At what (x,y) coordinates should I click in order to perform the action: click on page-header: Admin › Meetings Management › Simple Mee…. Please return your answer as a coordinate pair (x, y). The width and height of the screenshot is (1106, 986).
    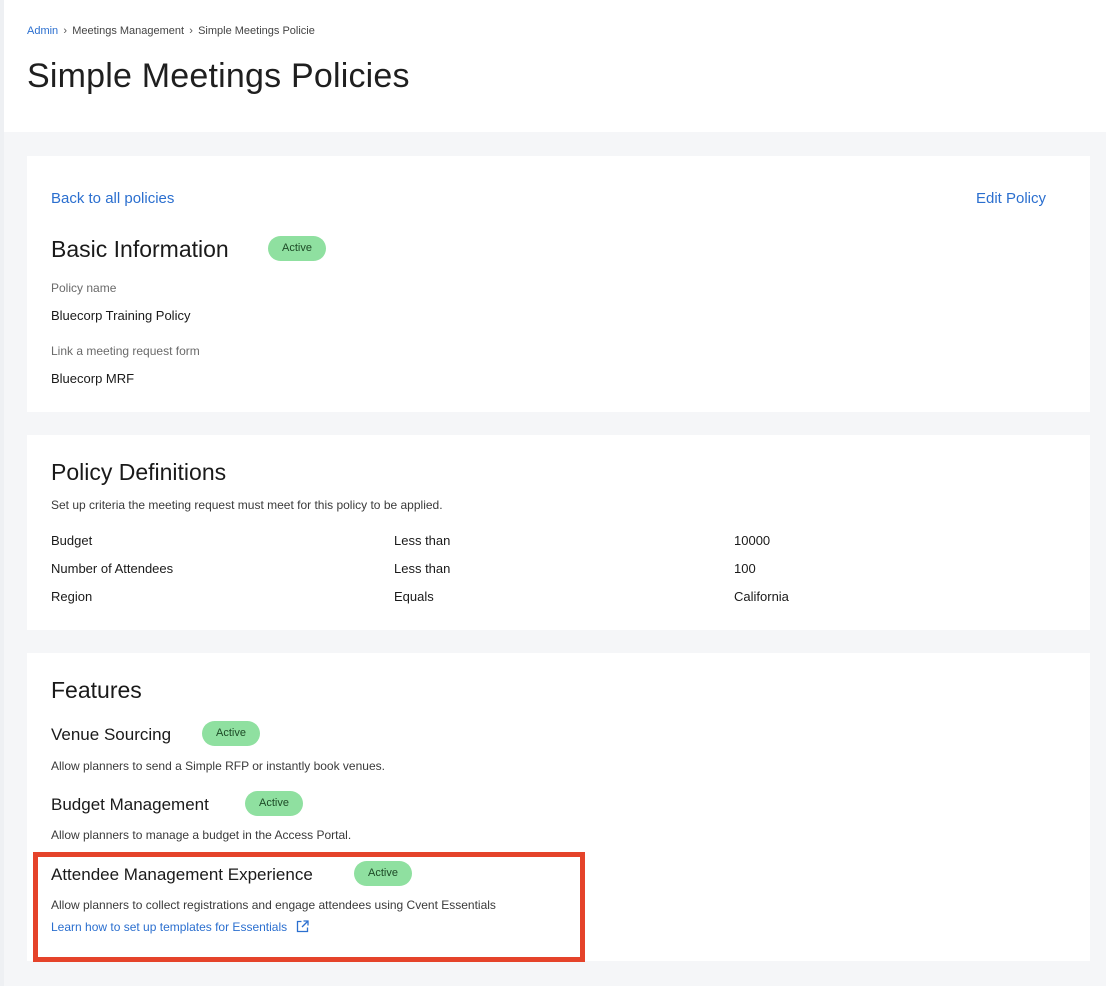
    Looking at the image, I should click on (555, 66).